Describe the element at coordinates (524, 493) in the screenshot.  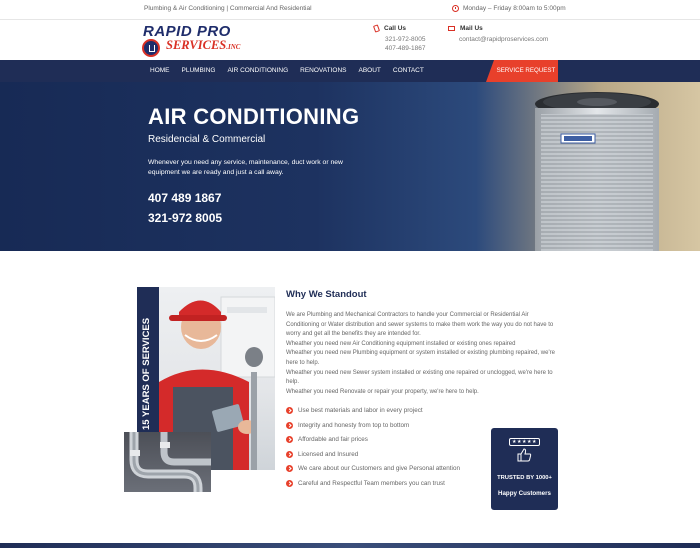
I see `happy-customers: Happy Customers` at that location.